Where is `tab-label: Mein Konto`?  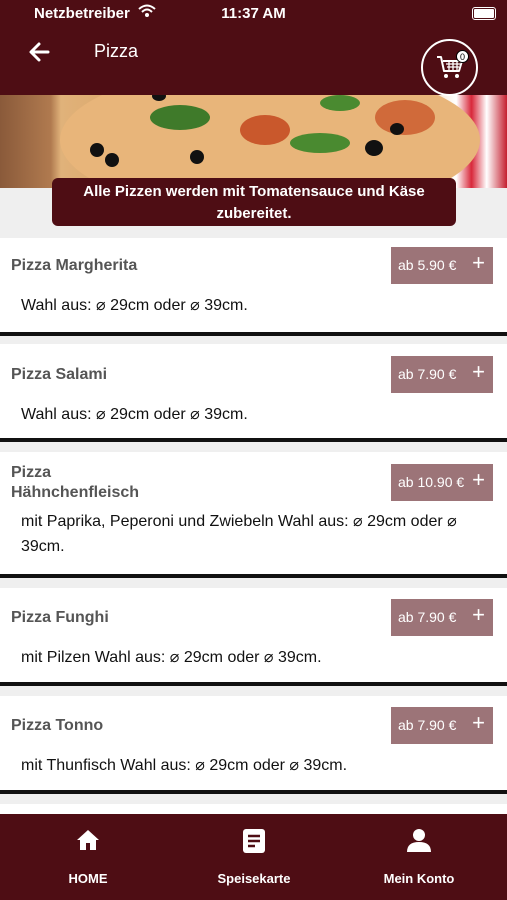 tab-label: Mein Konto is located at coordinates (419, 878).